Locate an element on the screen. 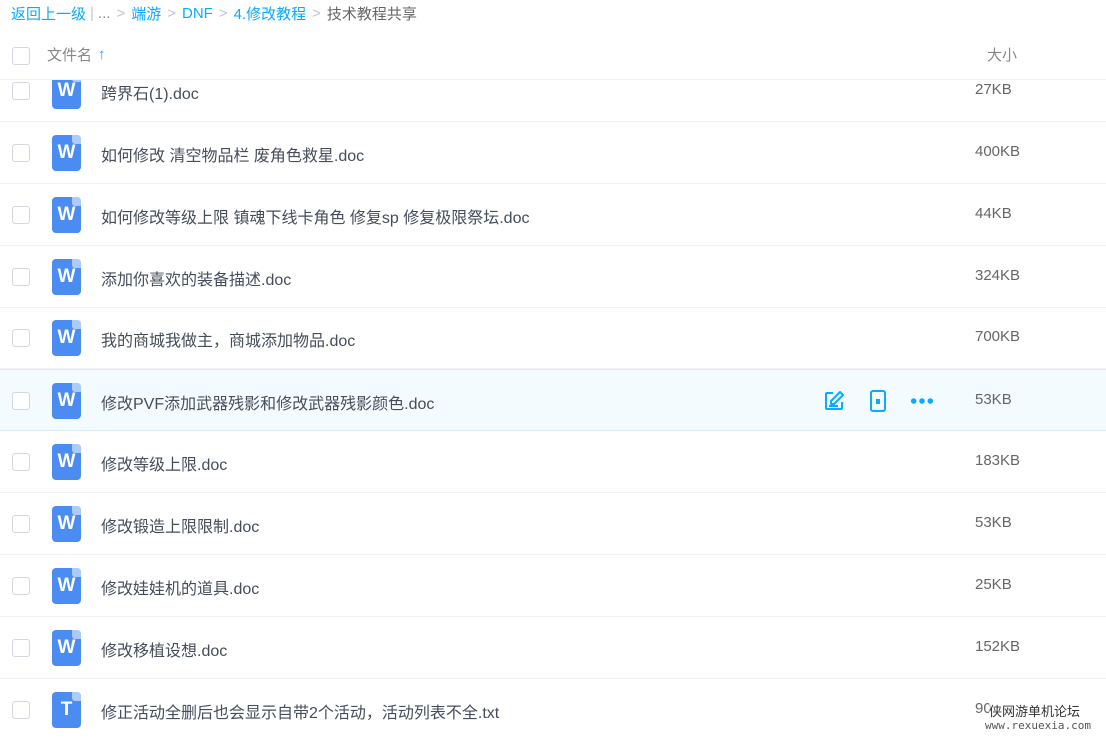 The width and height of the screenshot is (1106, 739). file-row: W 修改锻造上限限制.doc 53KB is located at coordinates (553, 524).